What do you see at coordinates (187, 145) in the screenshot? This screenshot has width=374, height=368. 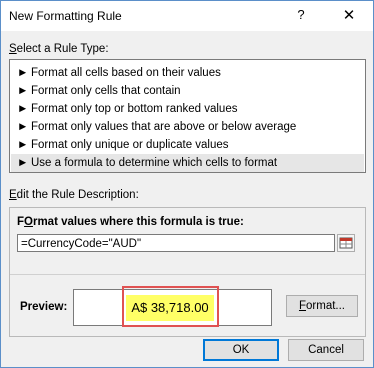 I see `rule-type-item: ► Format only unique or duplicate values` at bounding box center [187, 145].